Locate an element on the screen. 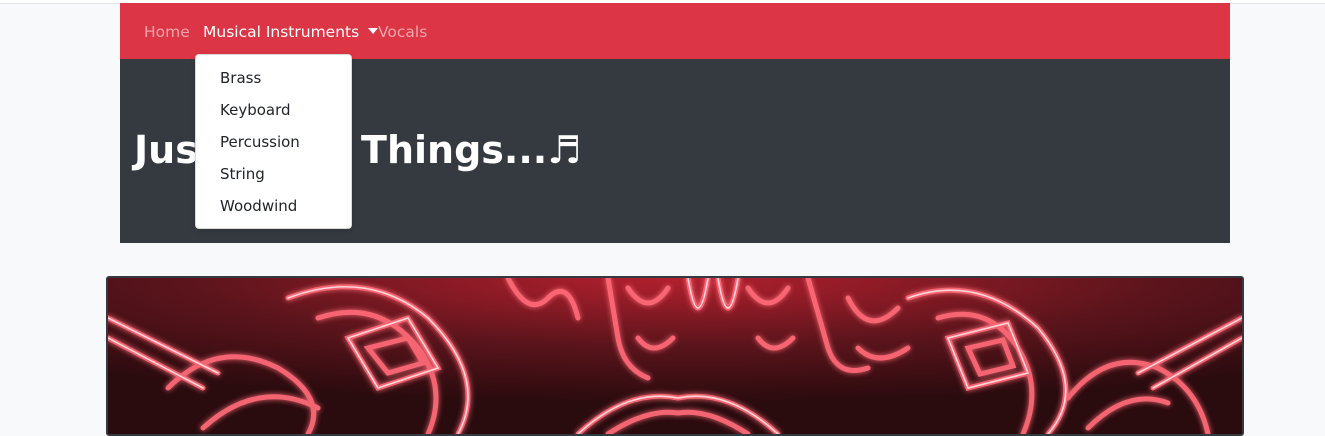 This screenshot has height=436, width=1325. nav-link-vocals: Vocals is located at coordinates (402, 32).